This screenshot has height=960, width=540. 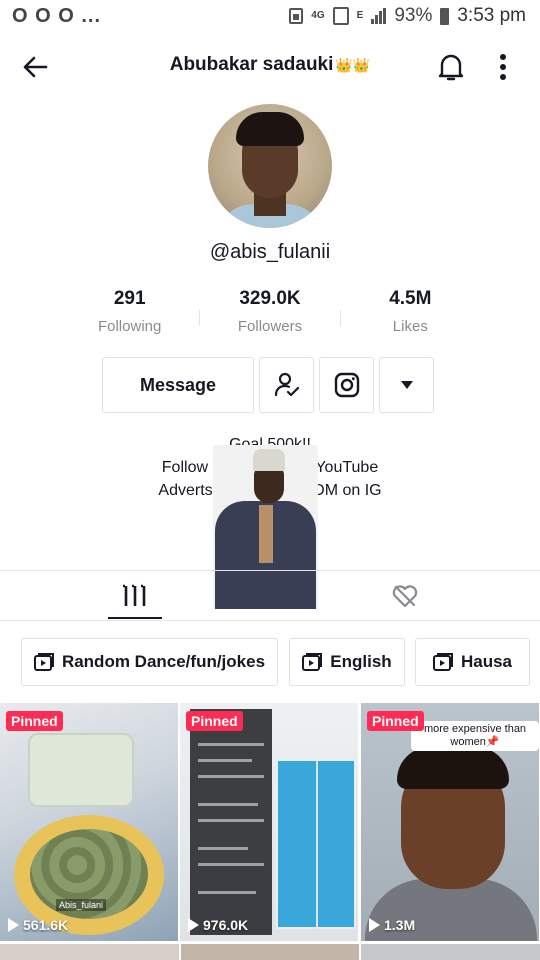 I want to click on bell-icon, so click(x=451, y=67).